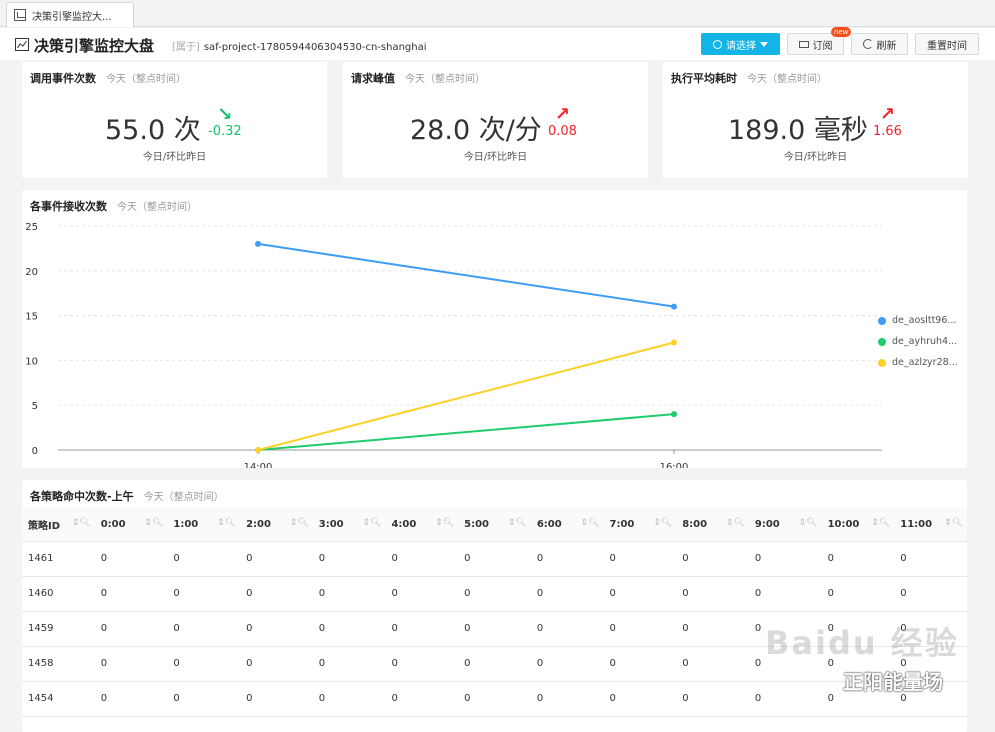  What do you see at coordinates (31, 227) in the screenshot?
I see `y-tick-label: 25` at bounding box center [31, 227].